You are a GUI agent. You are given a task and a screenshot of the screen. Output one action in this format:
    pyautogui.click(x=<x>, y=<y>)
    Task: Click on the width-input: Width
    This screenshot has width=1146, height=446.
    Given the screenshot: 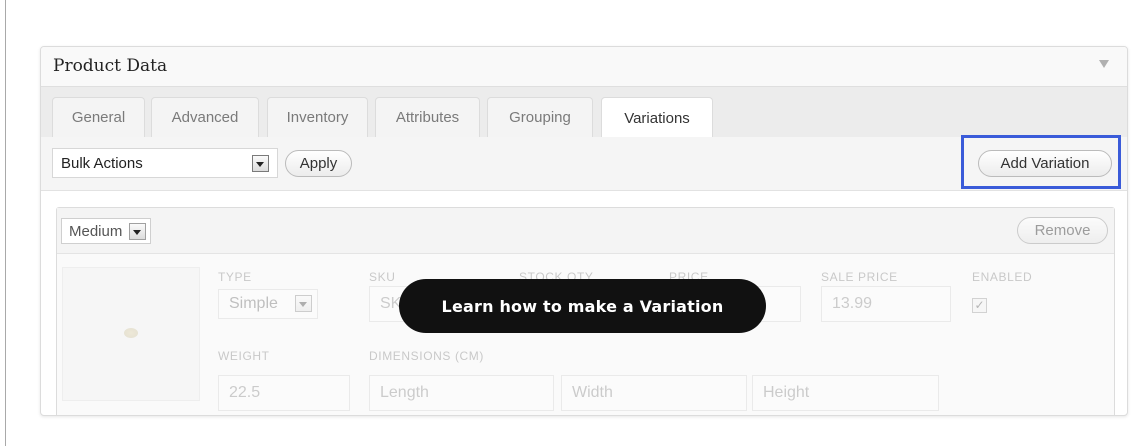 What is the action you would take?
    pyautogui.click(x=654, y=393)
    